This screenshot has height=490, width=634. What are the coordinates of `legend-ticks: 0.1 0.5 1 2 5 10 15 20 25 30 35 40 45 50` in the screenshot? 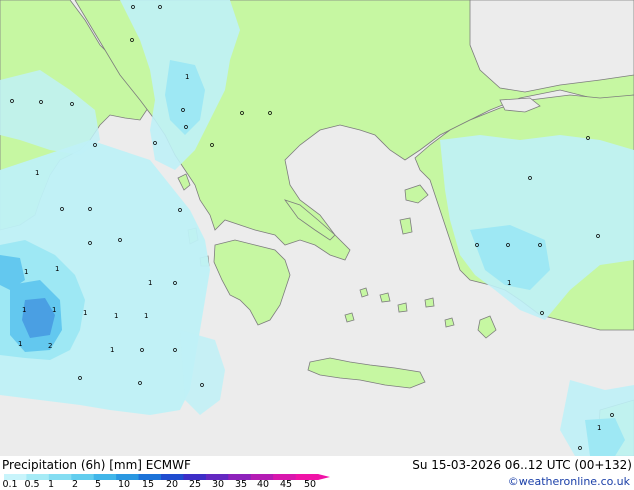 It's located at (165, 485).